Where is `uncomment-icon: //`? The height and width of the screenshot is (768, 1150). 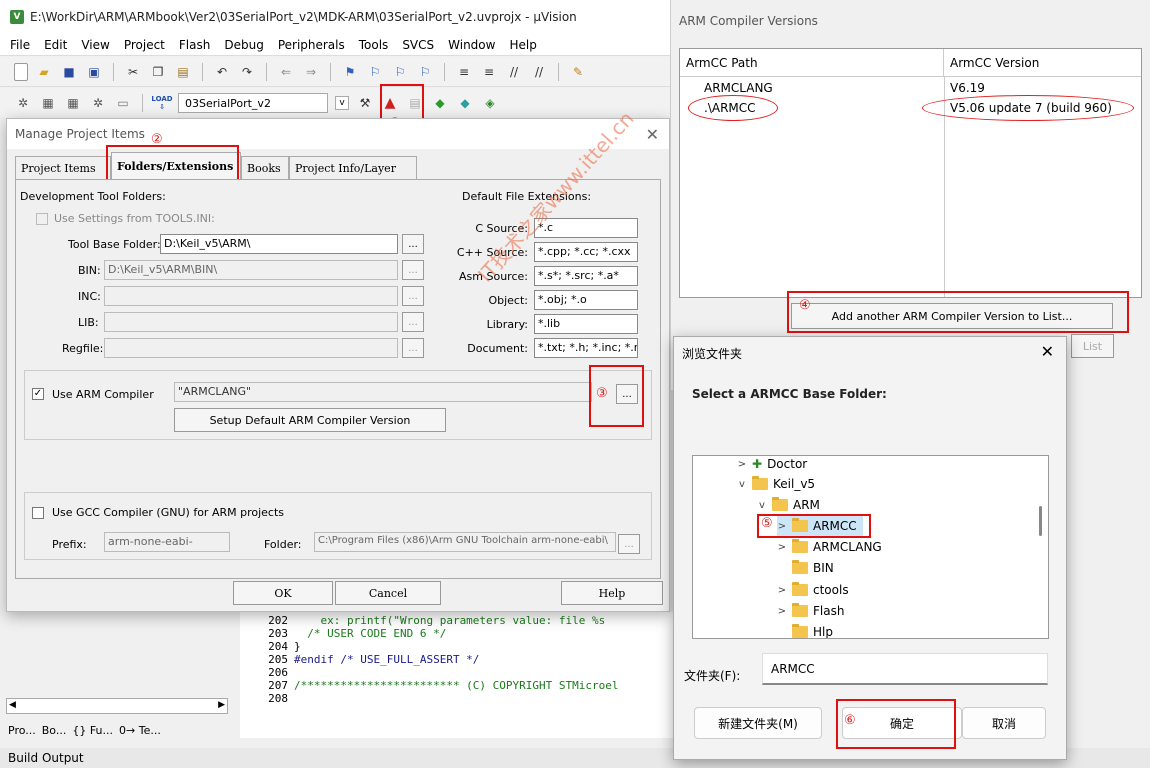
uncomment-icon: // is located at coordinates (539, 72).